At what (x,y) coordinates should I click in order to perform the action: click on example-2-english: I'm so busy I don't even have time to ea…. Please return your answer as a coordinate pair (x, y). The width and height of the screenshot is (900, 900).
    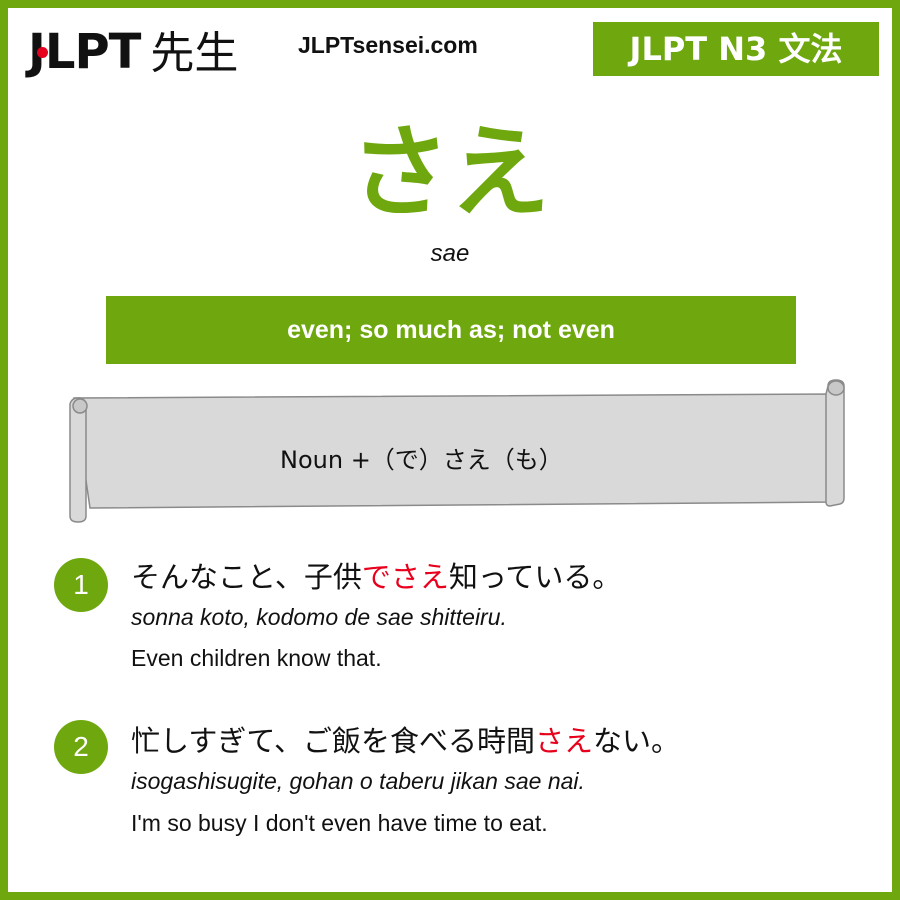
    Looking at the image, I should click on (339, 823).